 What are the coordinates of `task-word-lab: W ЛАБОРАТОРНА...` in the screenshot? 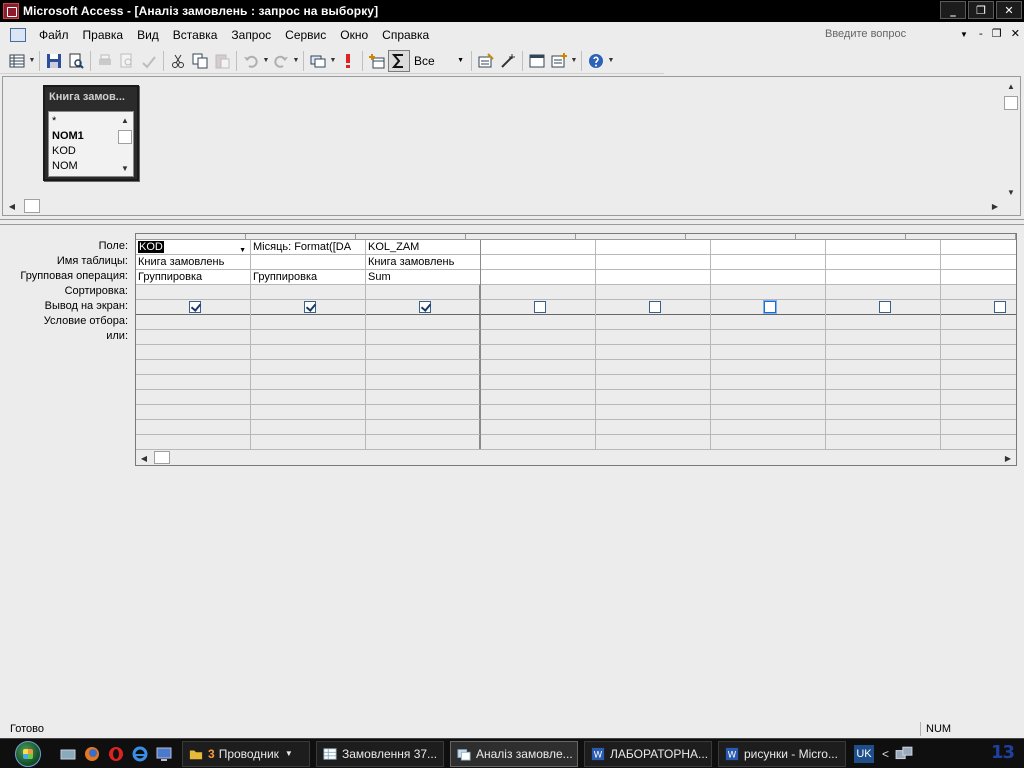 It's located at (648, 753).